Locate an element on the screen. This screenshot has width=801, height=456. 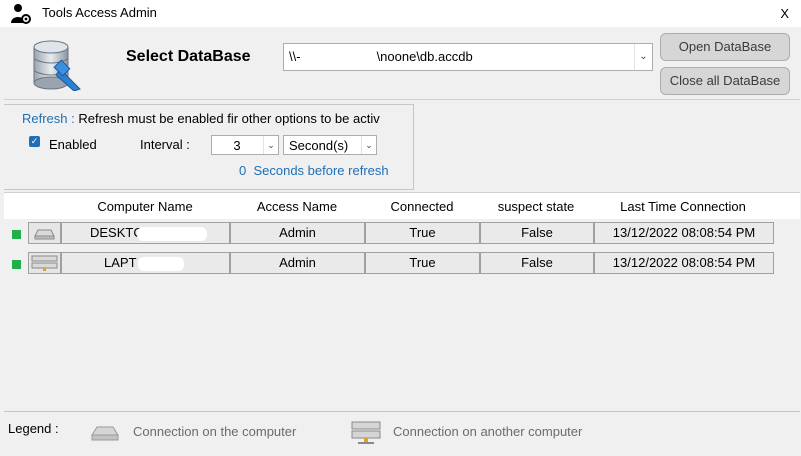
cell-computer-name: LAPT is located at coordinates (145, 263).